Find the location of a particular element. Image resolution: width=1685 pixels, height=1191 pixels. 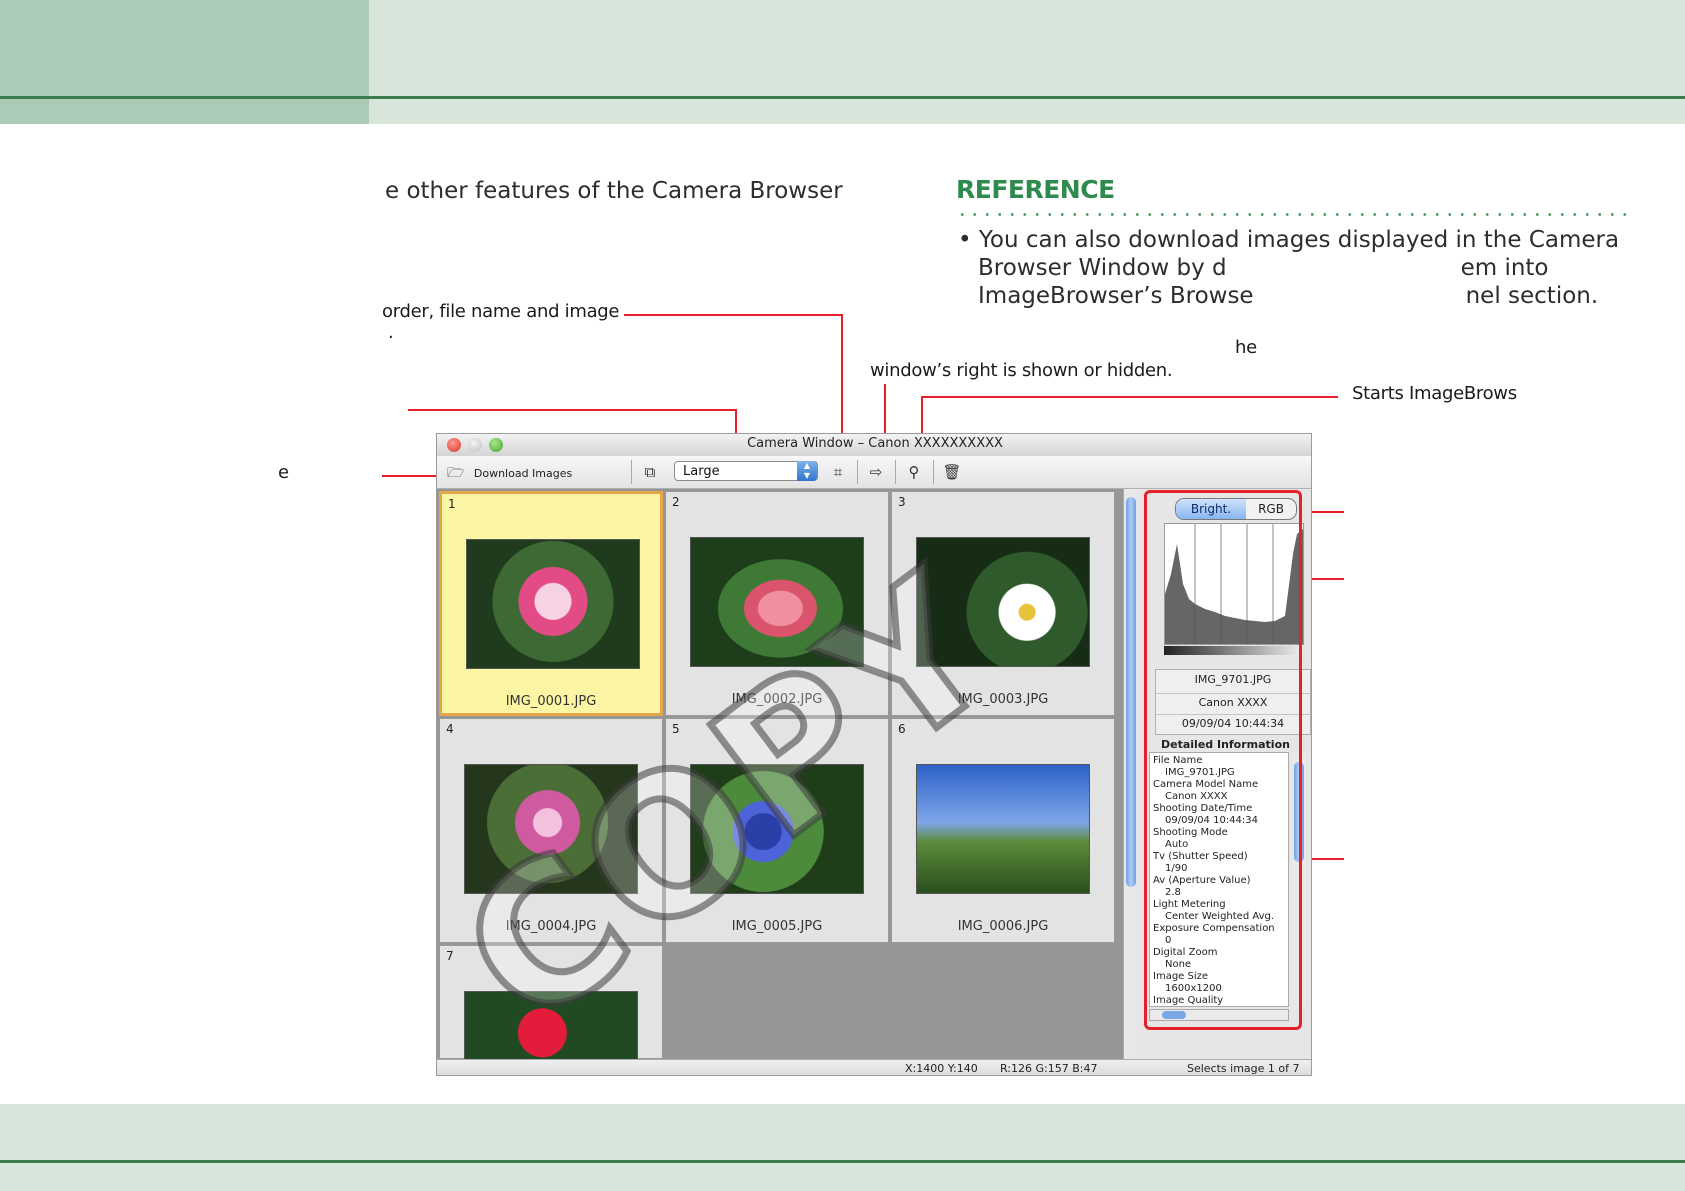

rotate-icon: ⧉ is located at coordinates (650, 472).